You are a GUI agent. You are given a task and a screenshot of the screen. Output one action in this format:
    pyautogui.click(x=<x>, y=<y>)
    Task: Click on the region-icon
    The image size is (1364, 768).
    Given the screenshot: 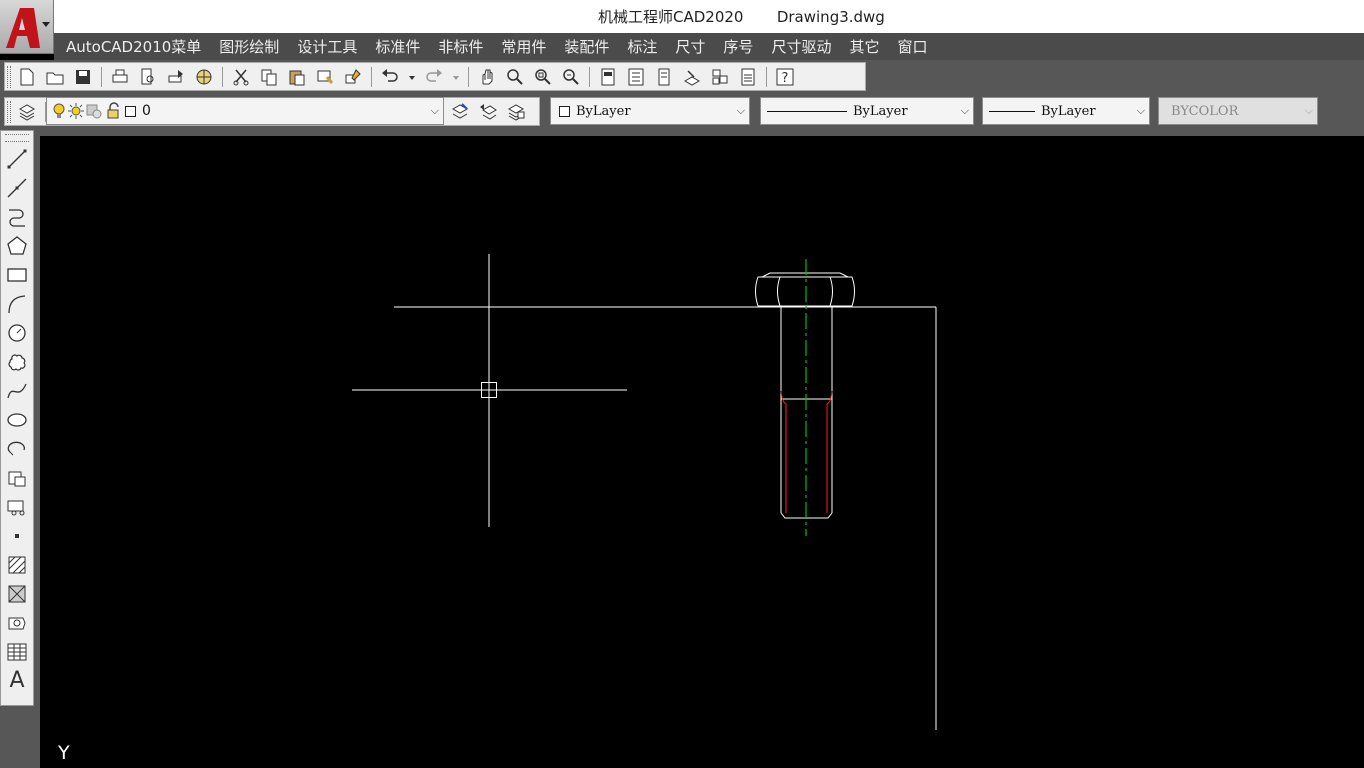 What is the action you would take?
    pyautogui.click(x=17, y=622)
    